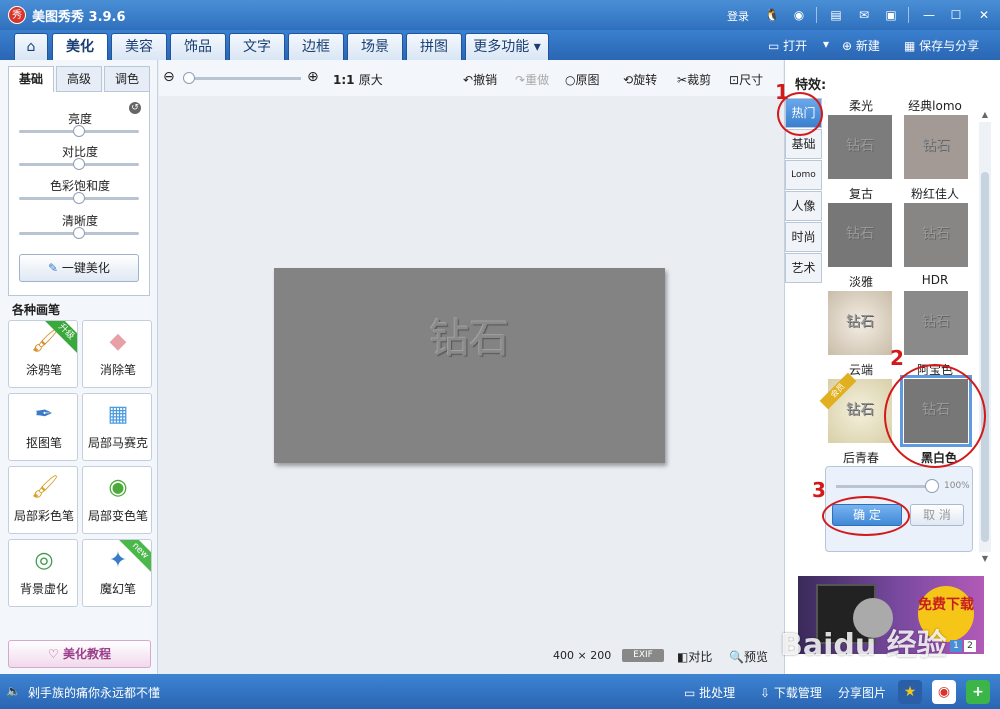 Image resolution: width=1000 pixels, height=709 pixels. I want to click on tab-accessories: 饰品, so click(198, 46).